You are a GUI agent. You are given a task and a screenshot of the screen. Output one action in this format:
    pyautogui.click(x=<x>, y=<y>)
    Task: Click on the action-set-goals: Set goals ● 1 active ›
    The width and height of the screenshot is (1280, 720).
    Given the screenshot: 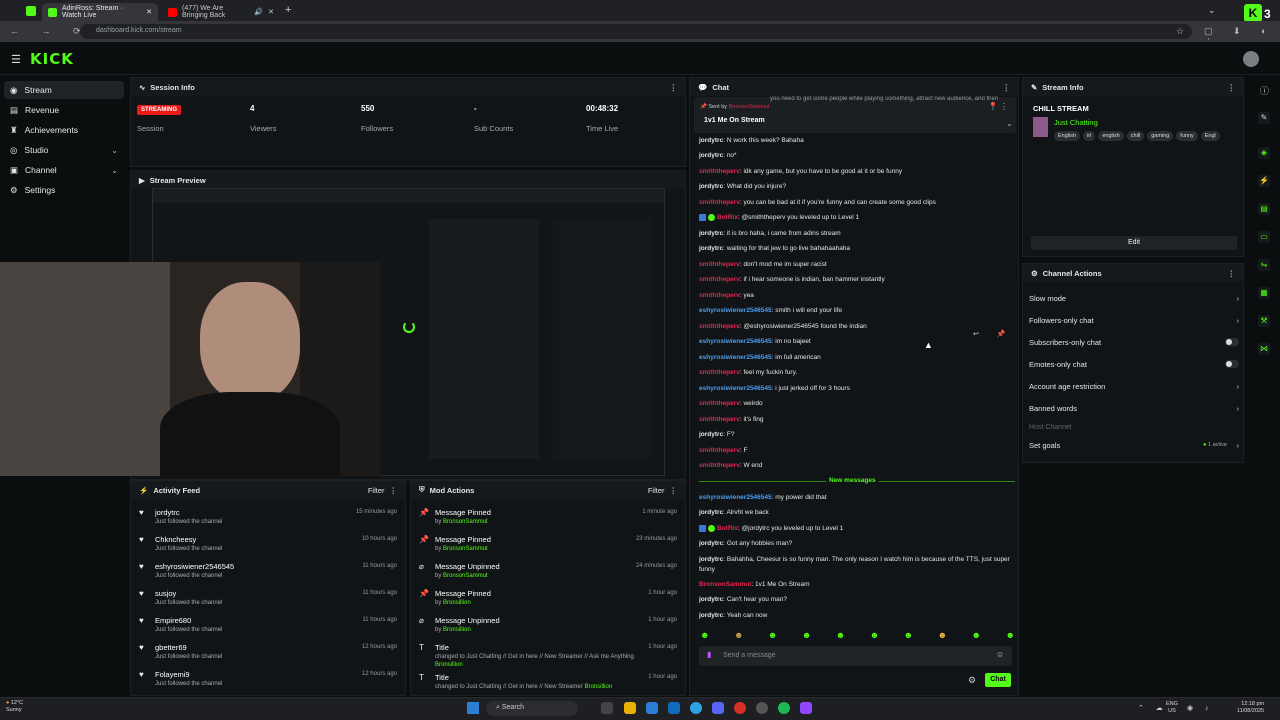 What is the action you would take?
    pyautogui.click(x=1134, y=445)
    